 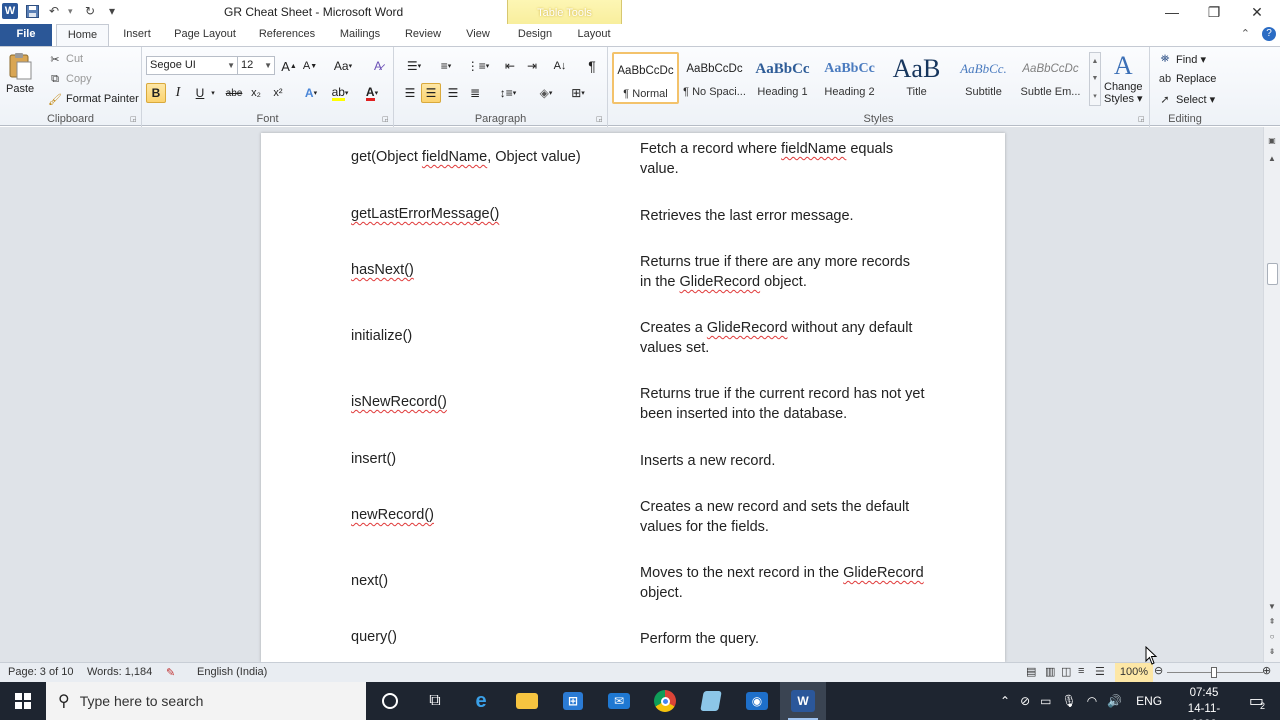 I want to click on start-button, so click(x=23, y=701).